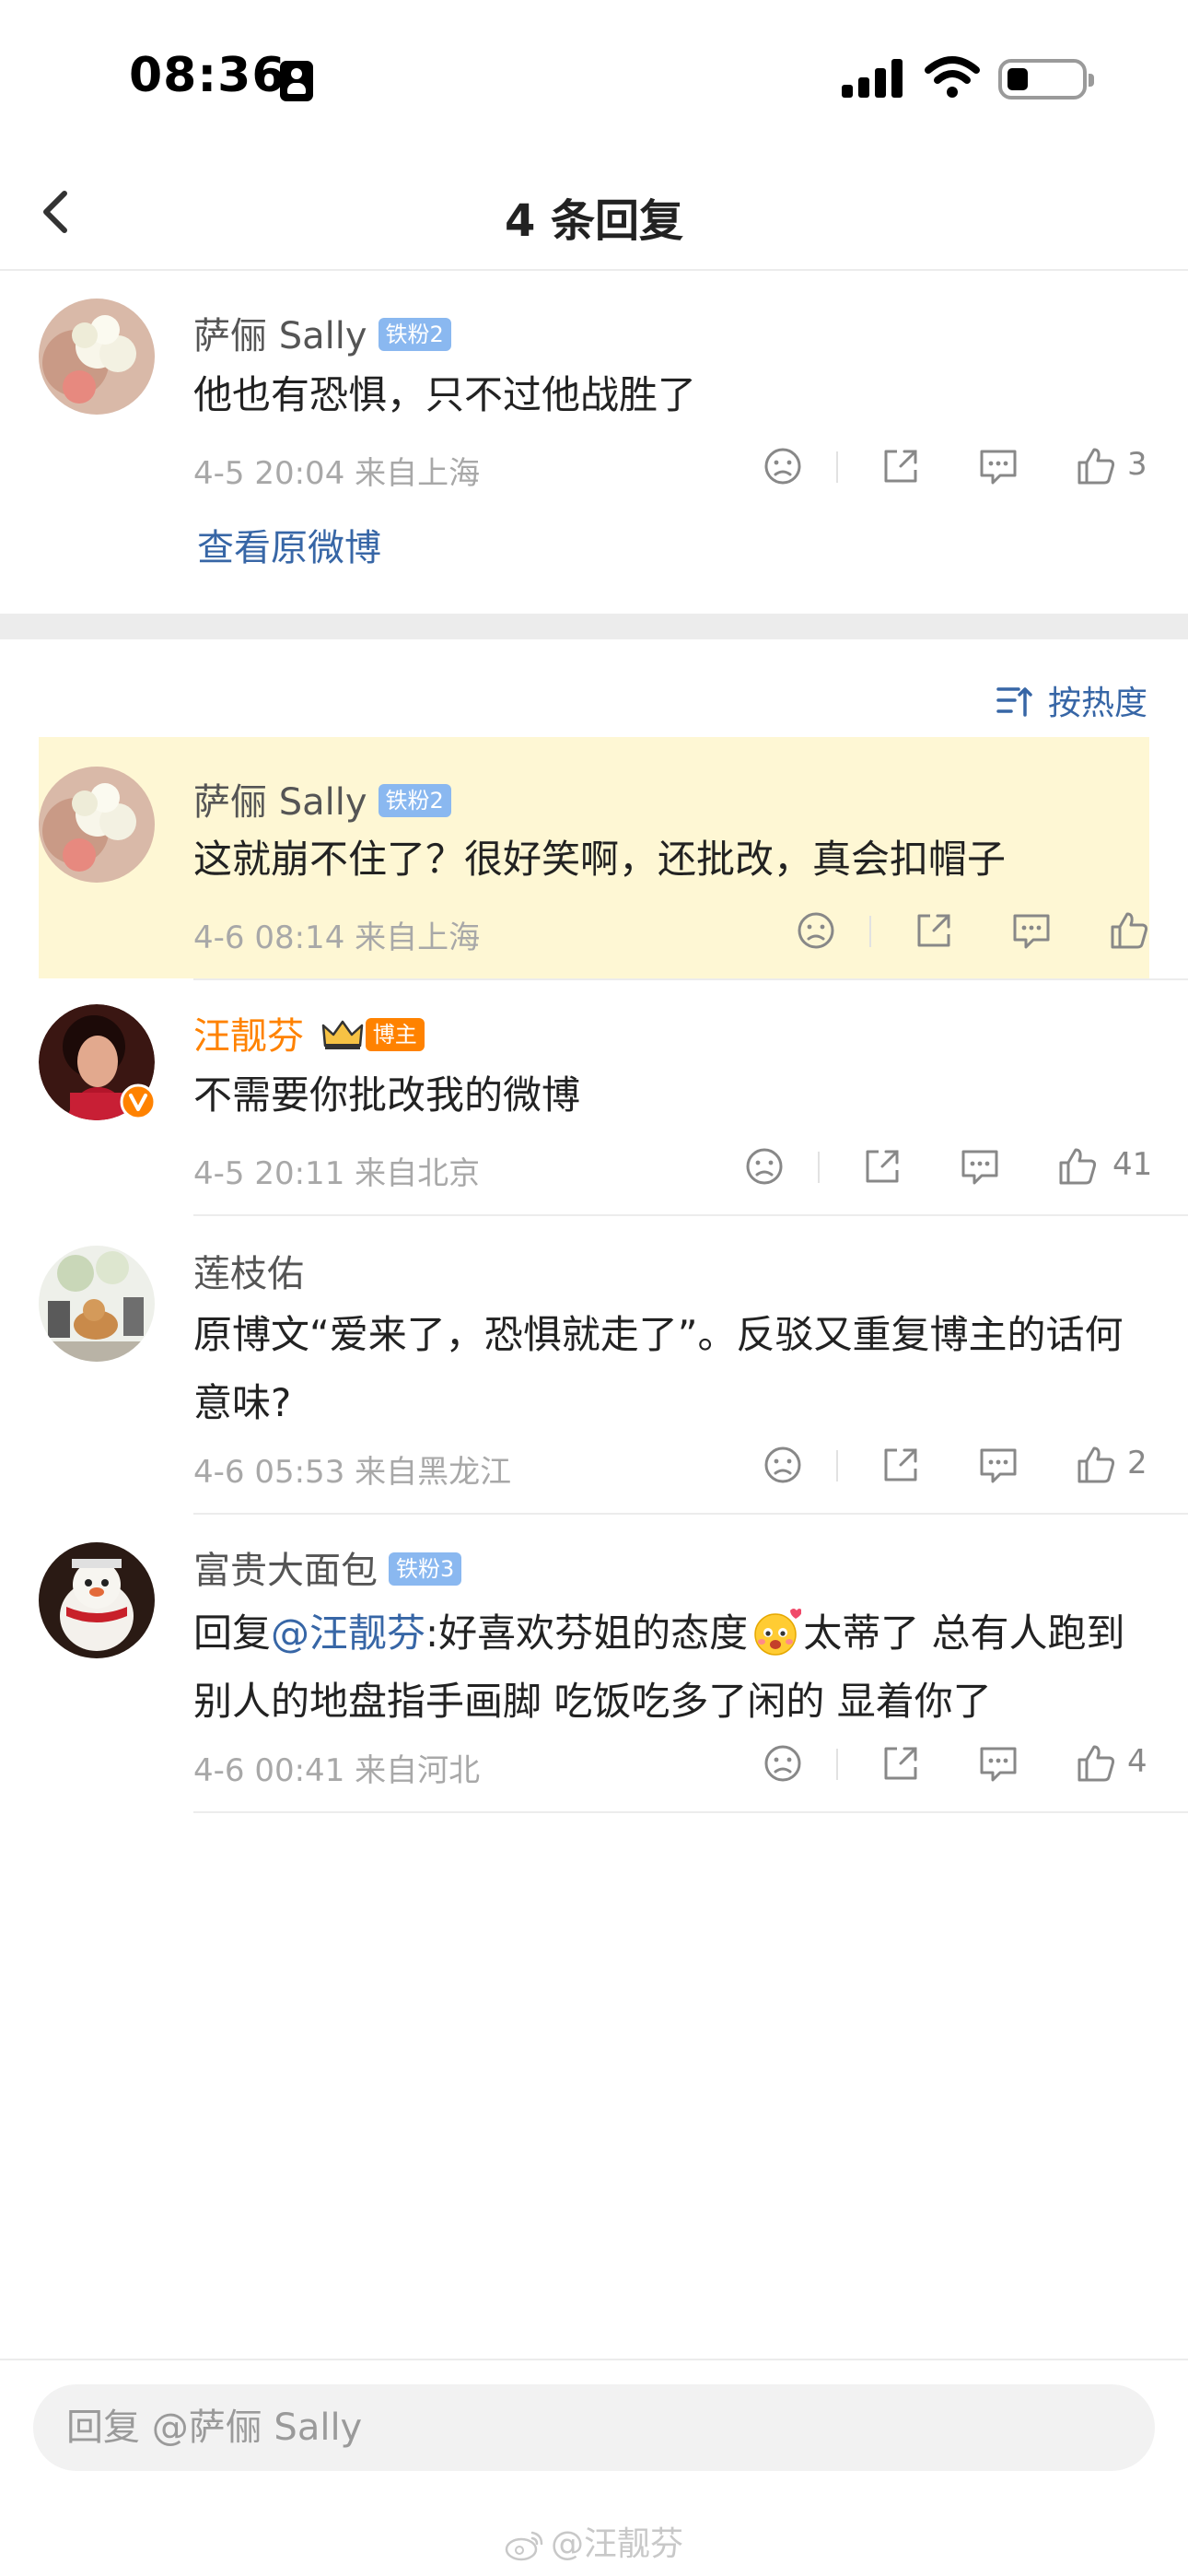 The width and height of the screenshot is (1188, 2576). I want to click on crown-icon, so click(342, 1034).